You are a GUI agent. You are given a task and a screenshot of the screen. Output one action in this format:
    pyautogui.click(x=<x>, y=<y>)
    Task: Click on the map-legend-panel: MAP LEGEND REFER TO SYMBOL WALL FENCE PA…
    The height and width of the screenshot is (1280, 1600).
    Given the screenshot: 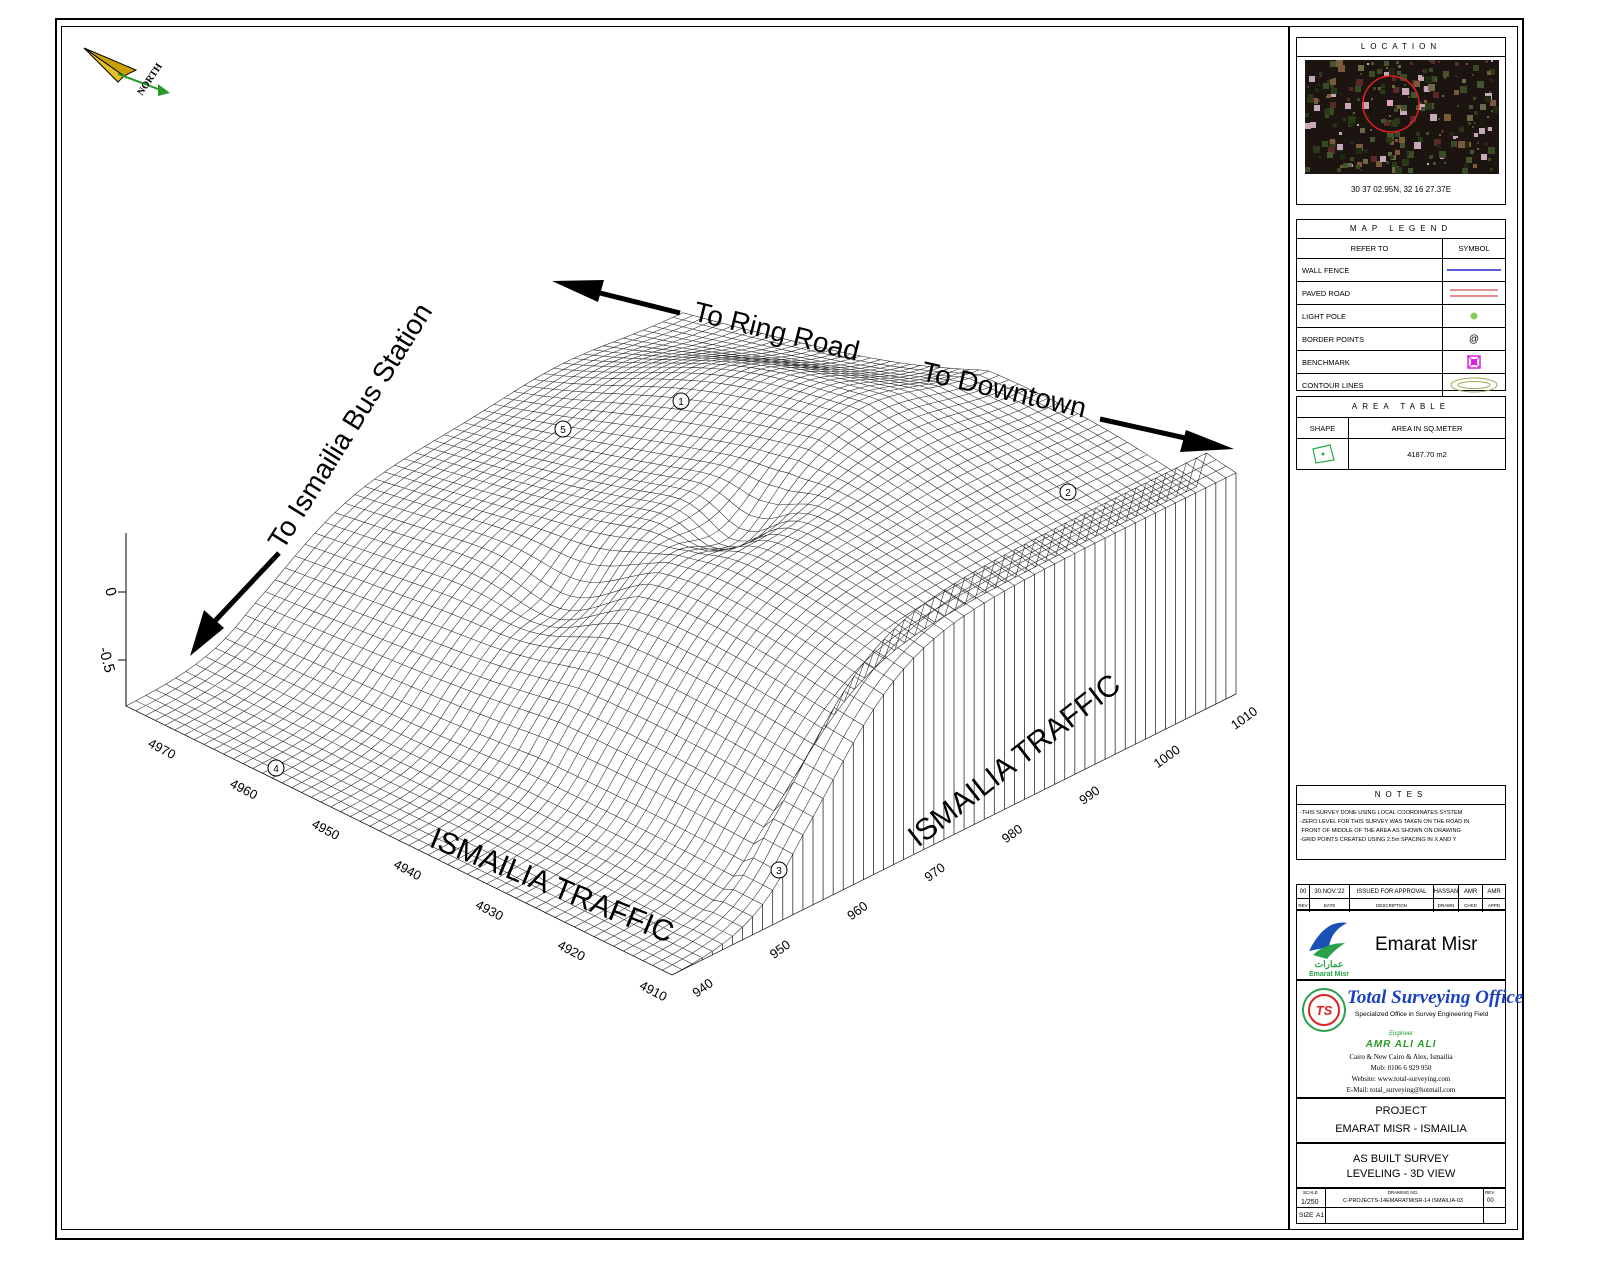 What is the action you would take?
    pyautogui.click(x=1401, y=307)
    